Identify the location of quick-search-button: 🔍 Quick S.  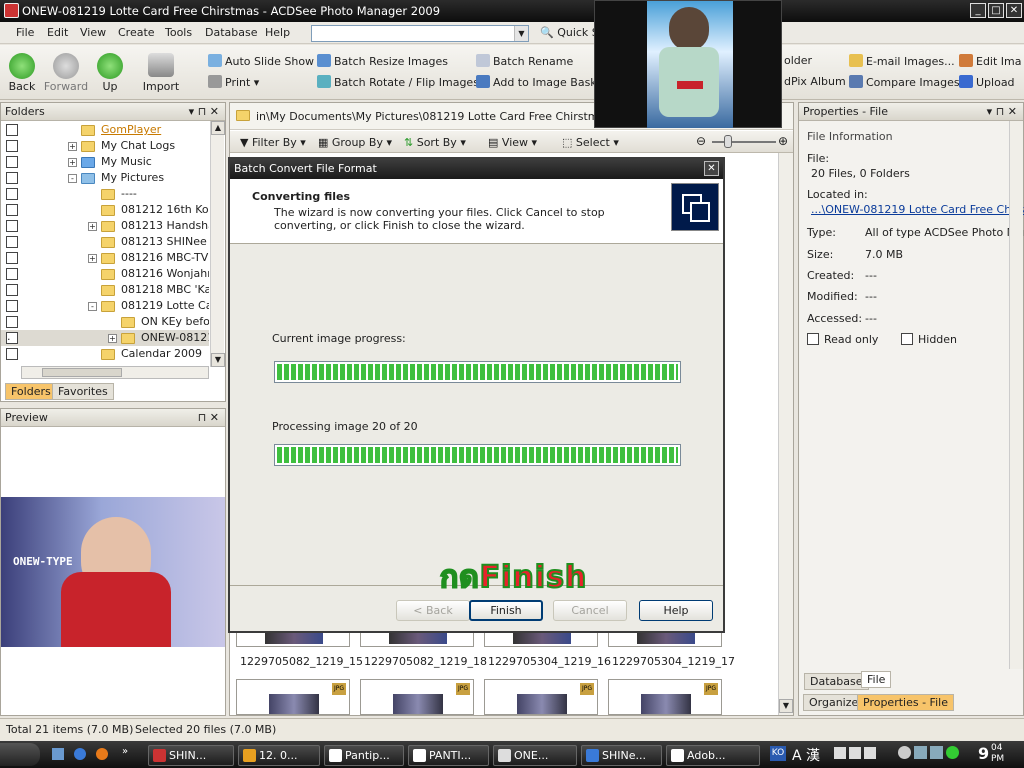
(569, 32).